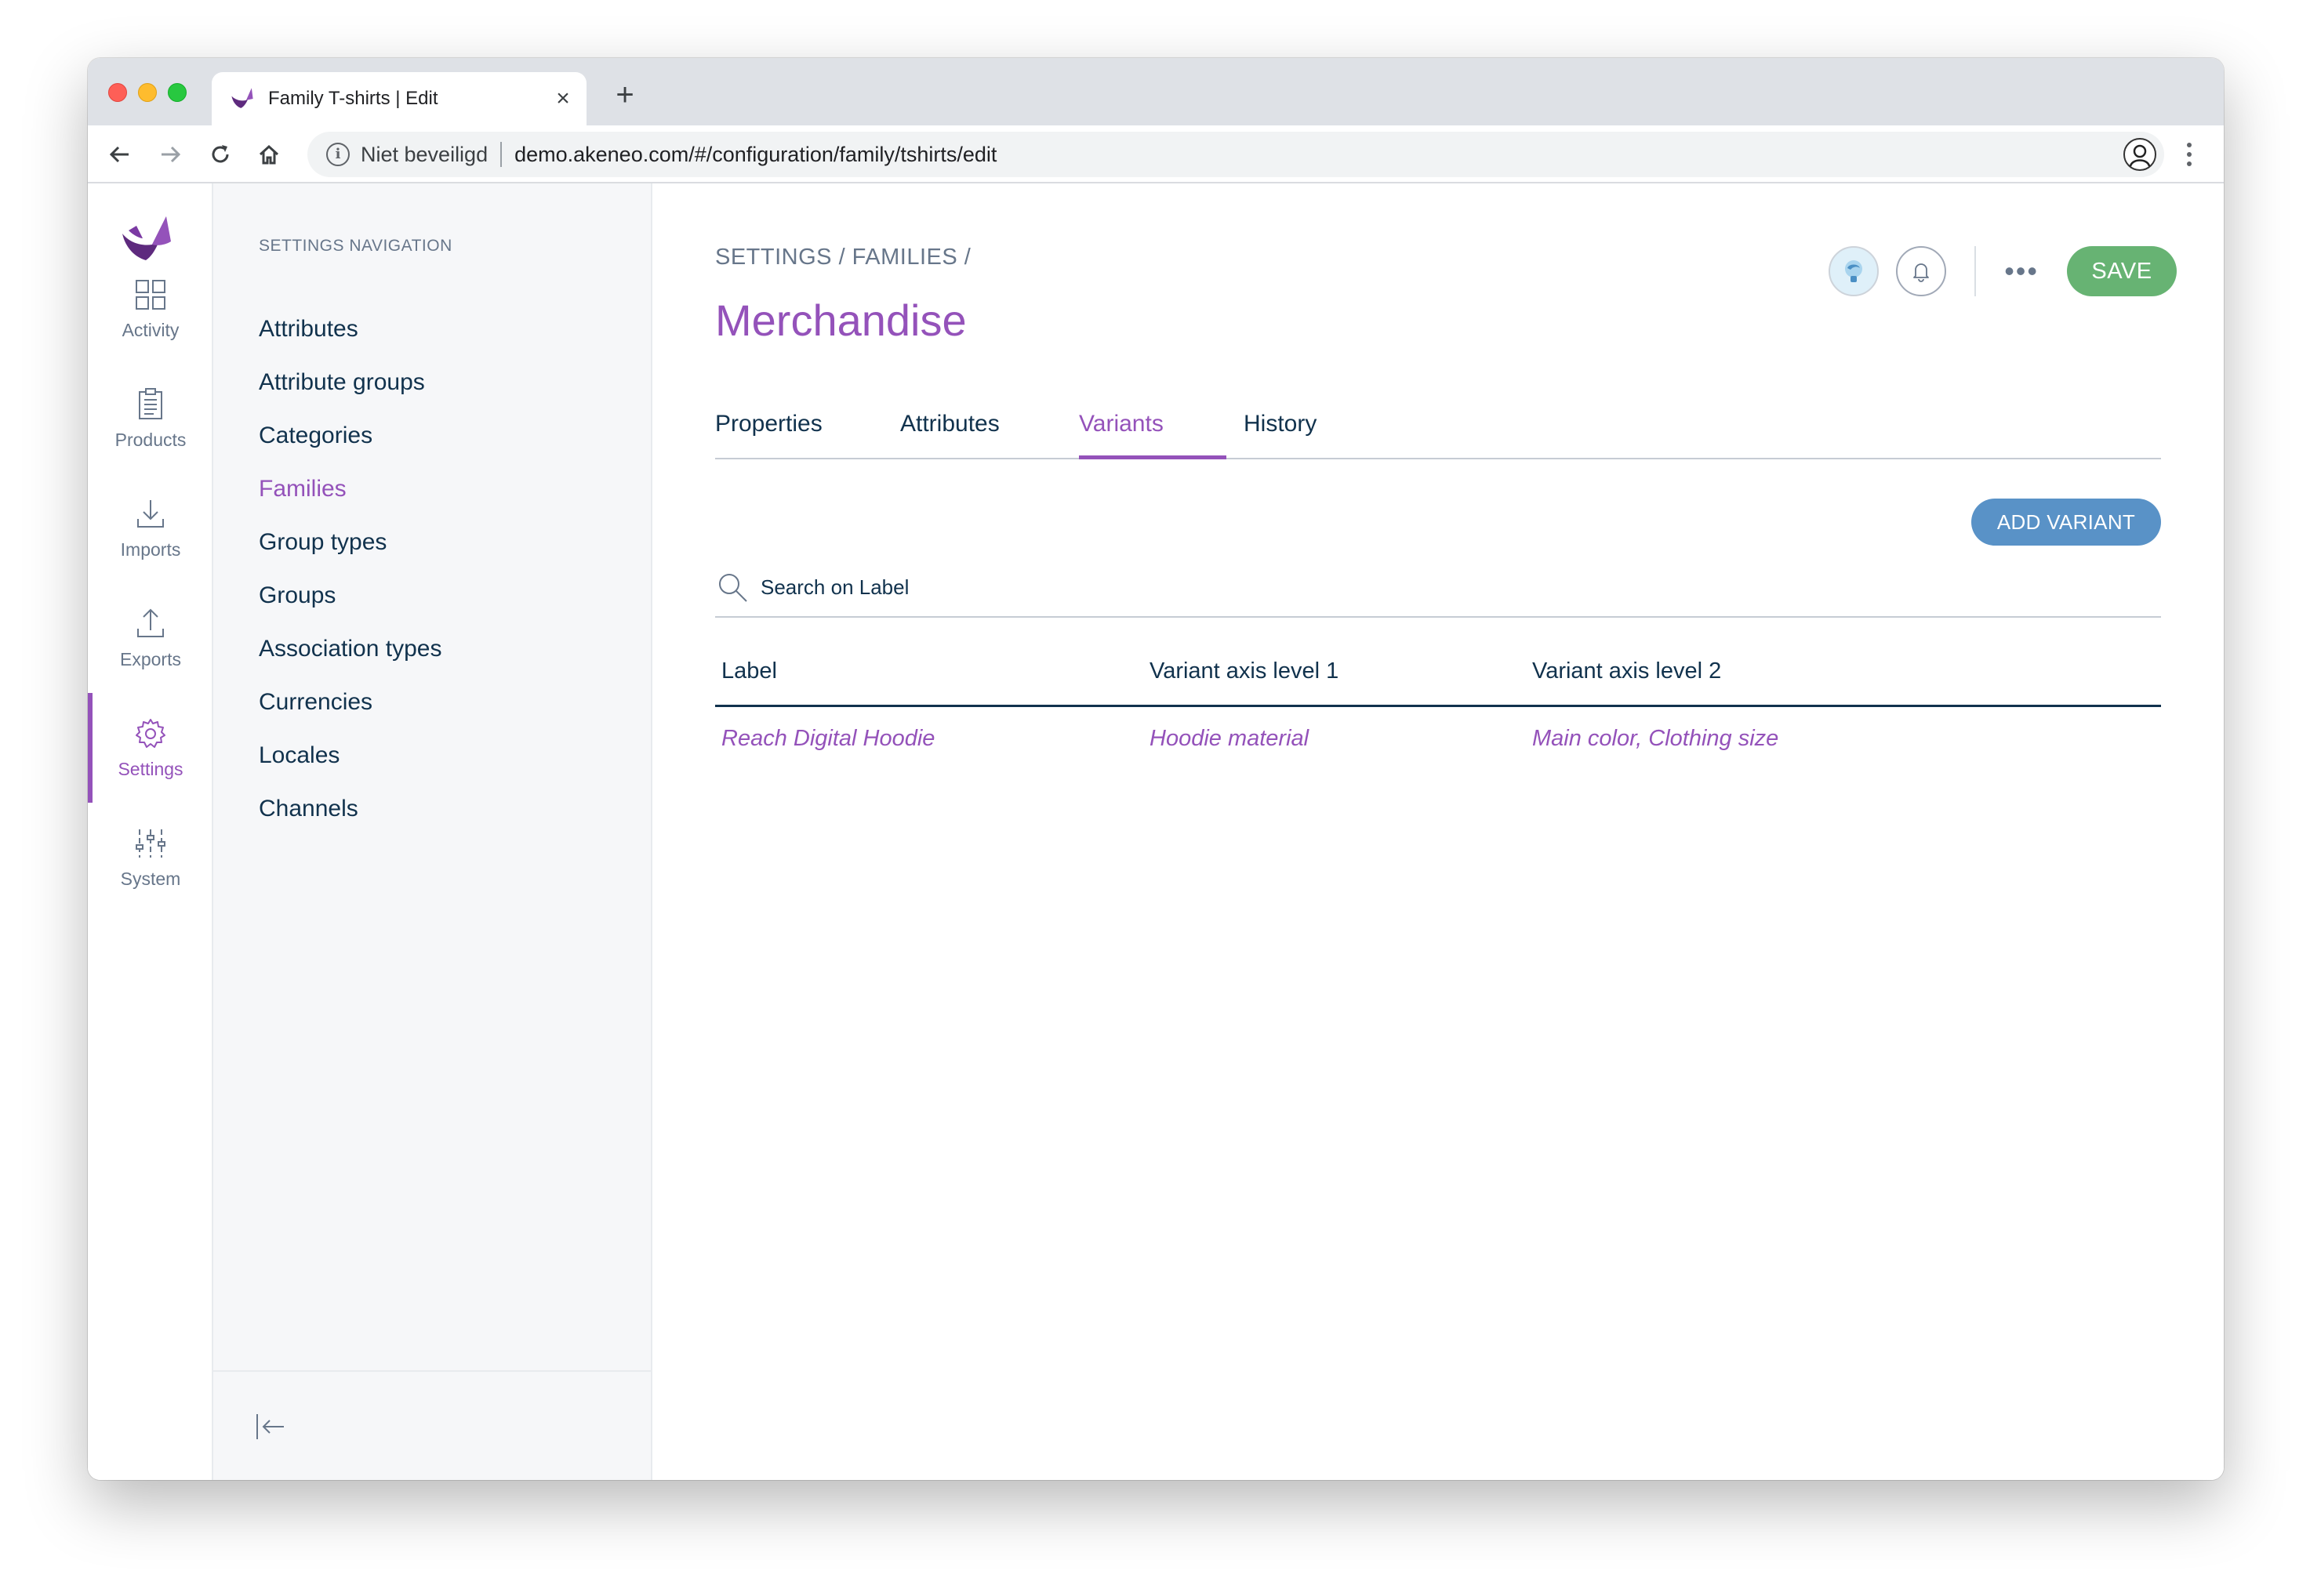  What do you see at coordinates (150, 549) in the screenshot?
I see `menu-item-label: Imports` at bounding box center [150, 549].